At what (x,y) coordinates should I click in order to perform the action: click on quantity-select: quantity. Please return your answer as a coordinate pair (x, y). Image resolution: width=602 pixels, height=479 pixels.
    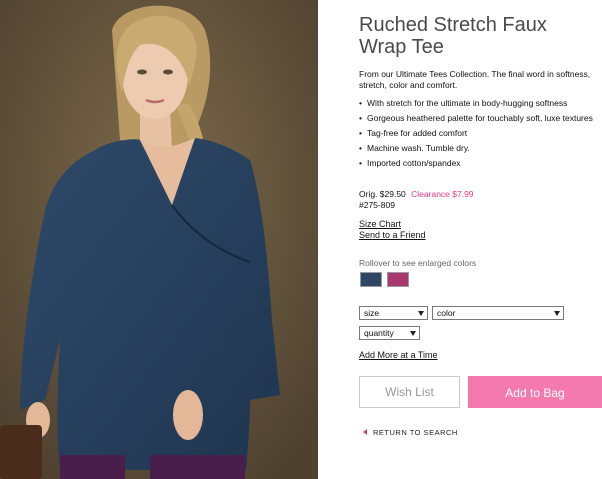
    Looking at the image, I should click on (389, 333).